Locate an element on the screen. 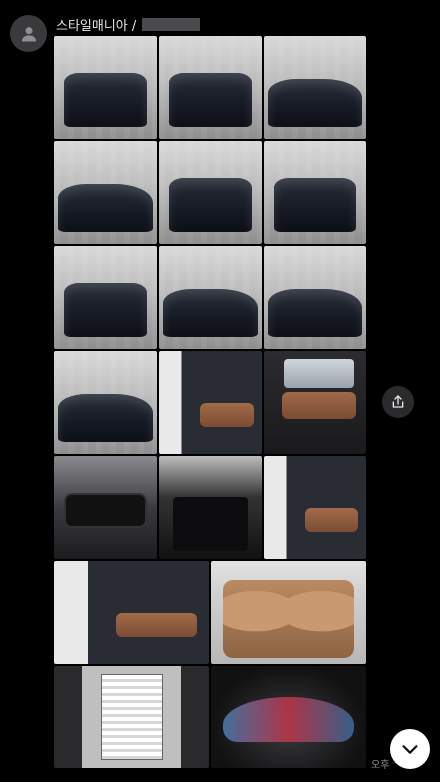  sender-name-text: 스타일매니아 / is located at coordinates (96, 26).